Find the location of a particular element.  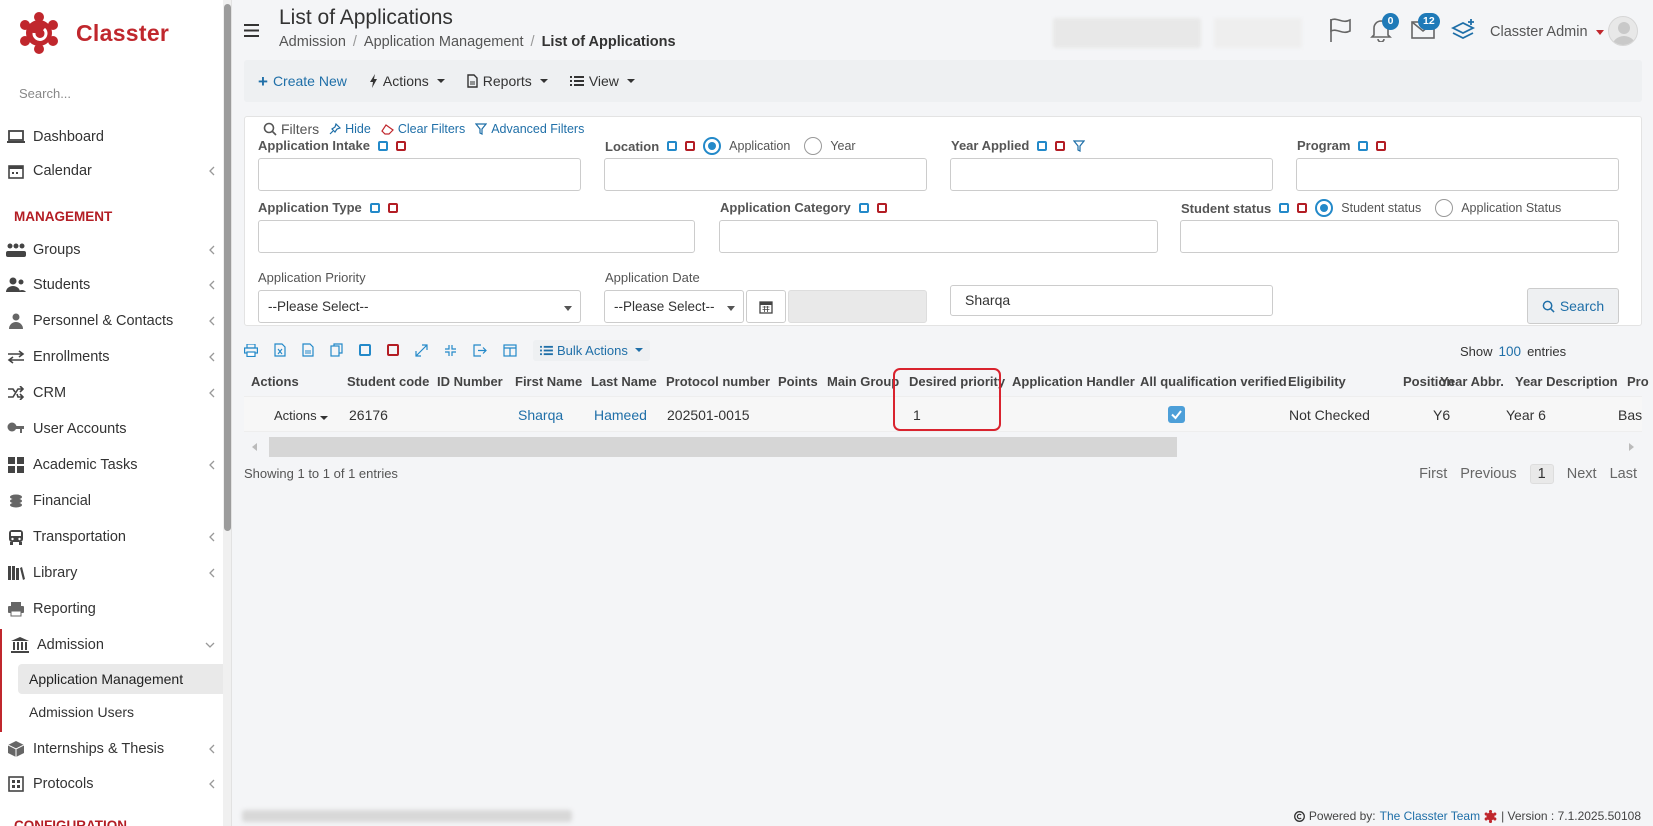

brand-logo: Classter is located at coordinates (93, 33).